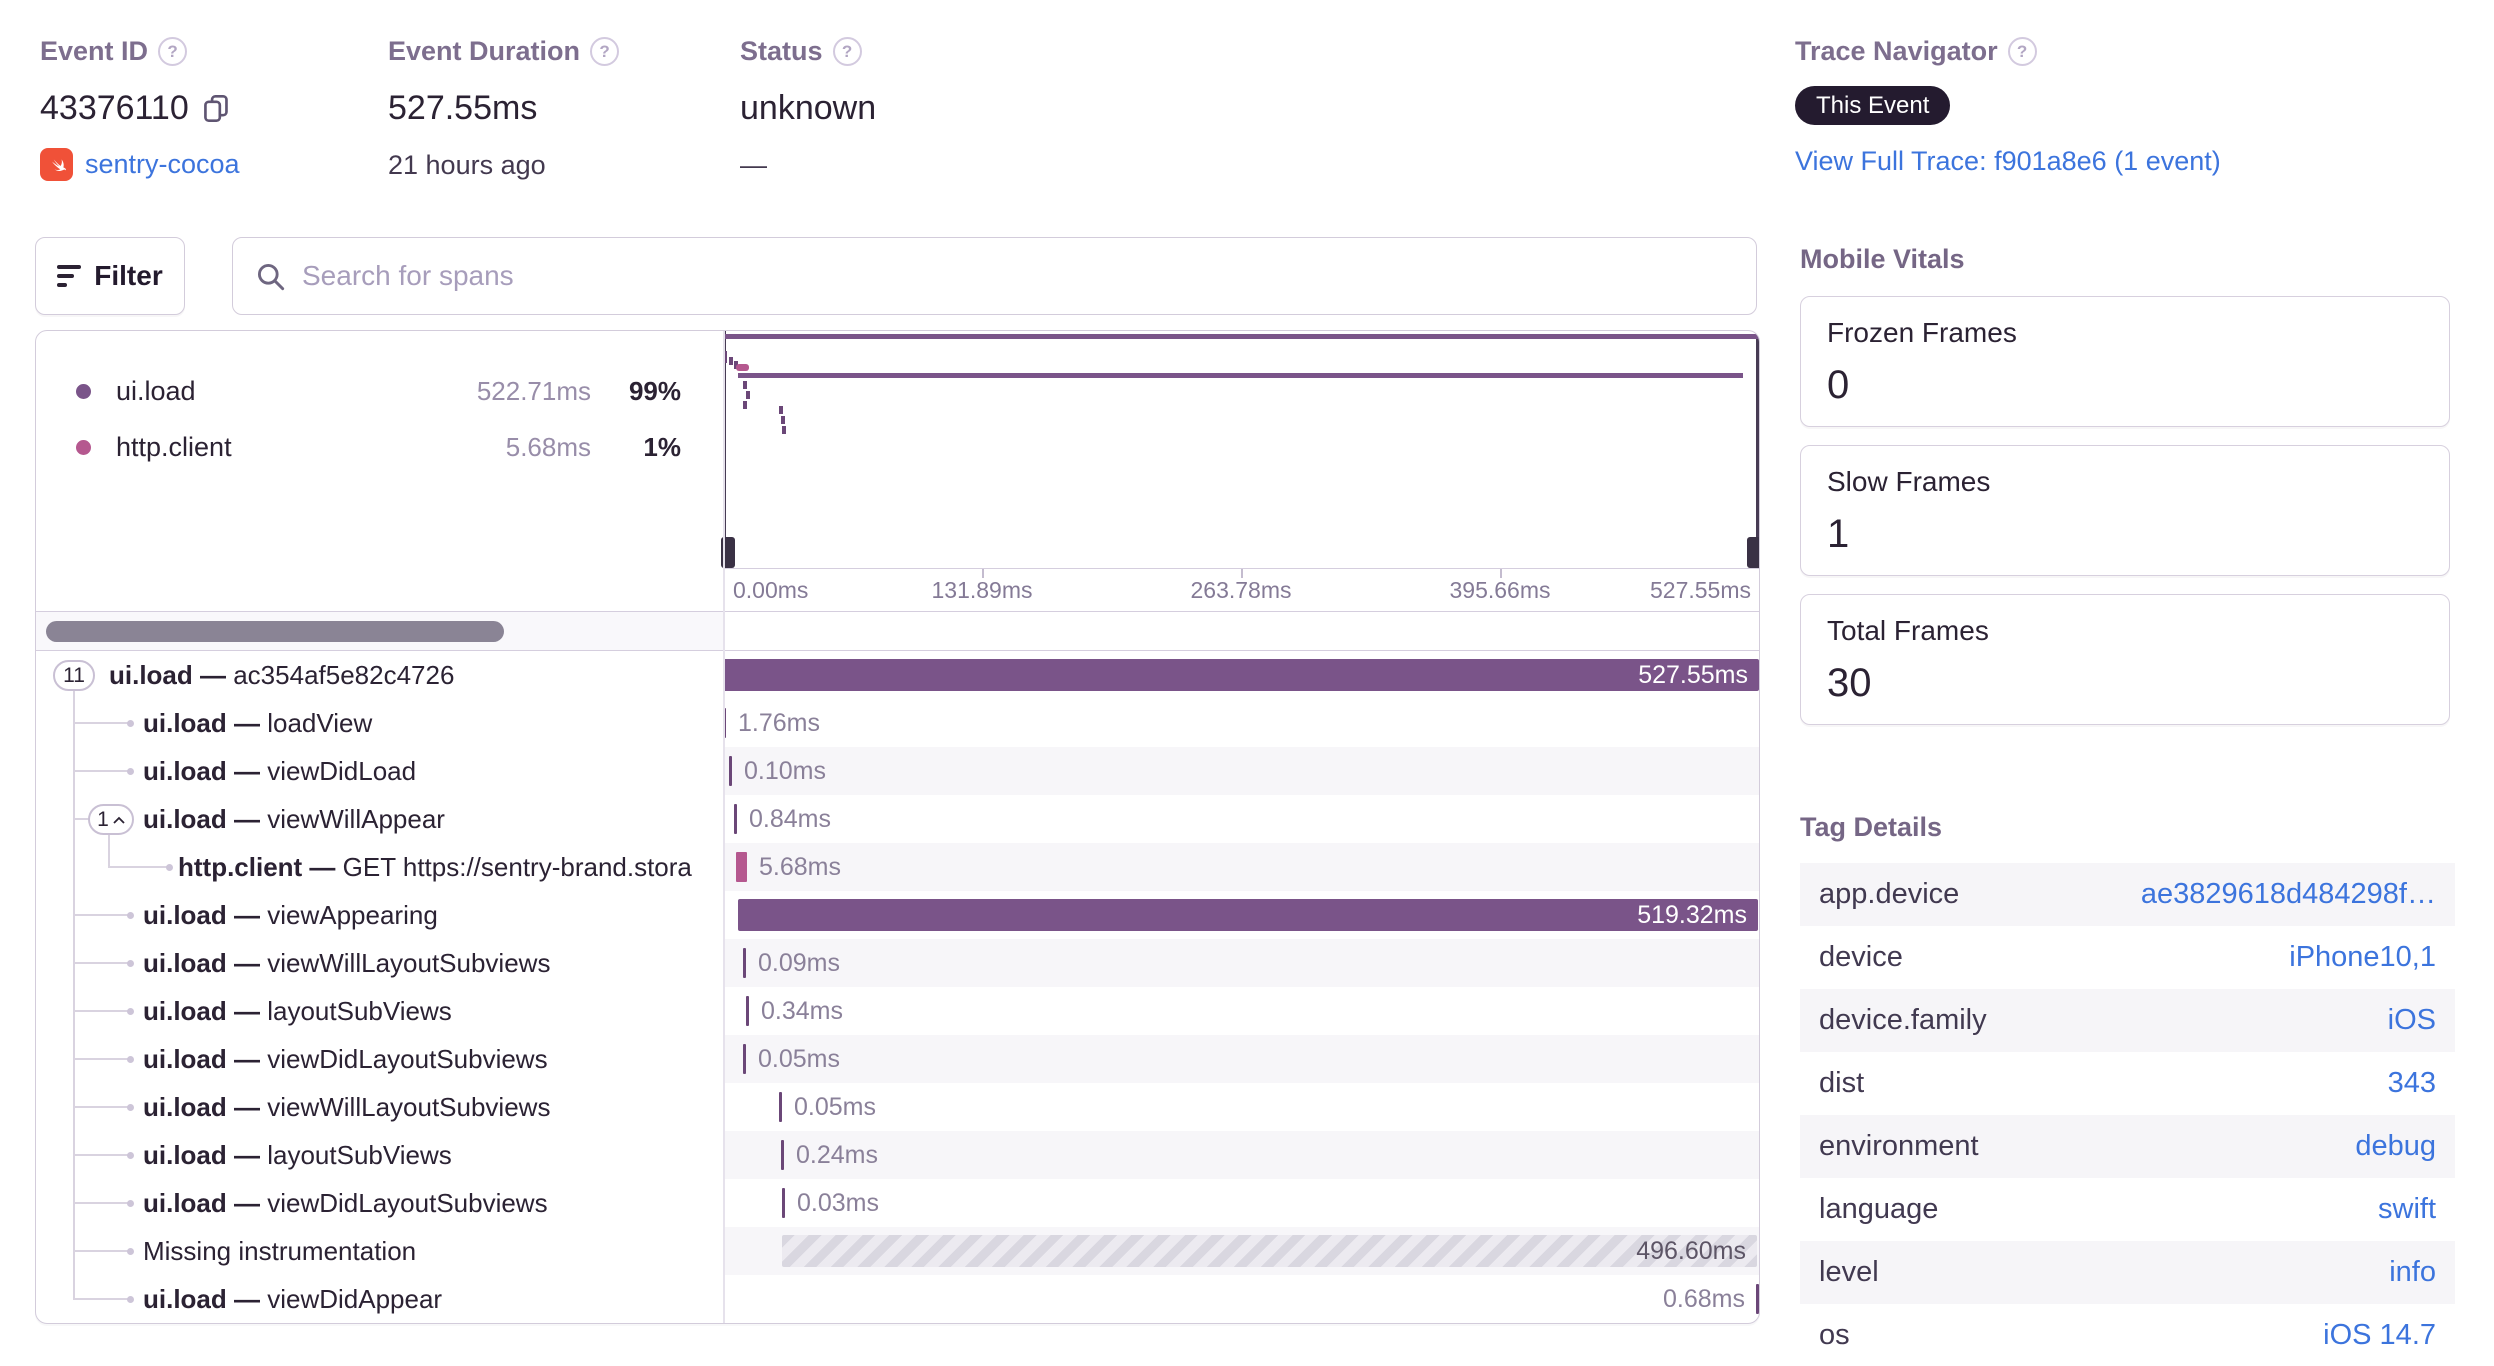 The height and width of the screenshot is (1366, 2494). Describe the element at coordinates (293, 1299) in the screenshot. I see `span-label: ui.load — viewDidAppear` at that location.